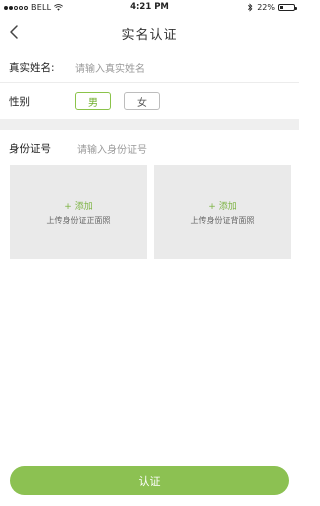 The image size is (320, 506). Describe the element at coordinates (287, 7) in the screenshot. I see `battery-icon` at that location.